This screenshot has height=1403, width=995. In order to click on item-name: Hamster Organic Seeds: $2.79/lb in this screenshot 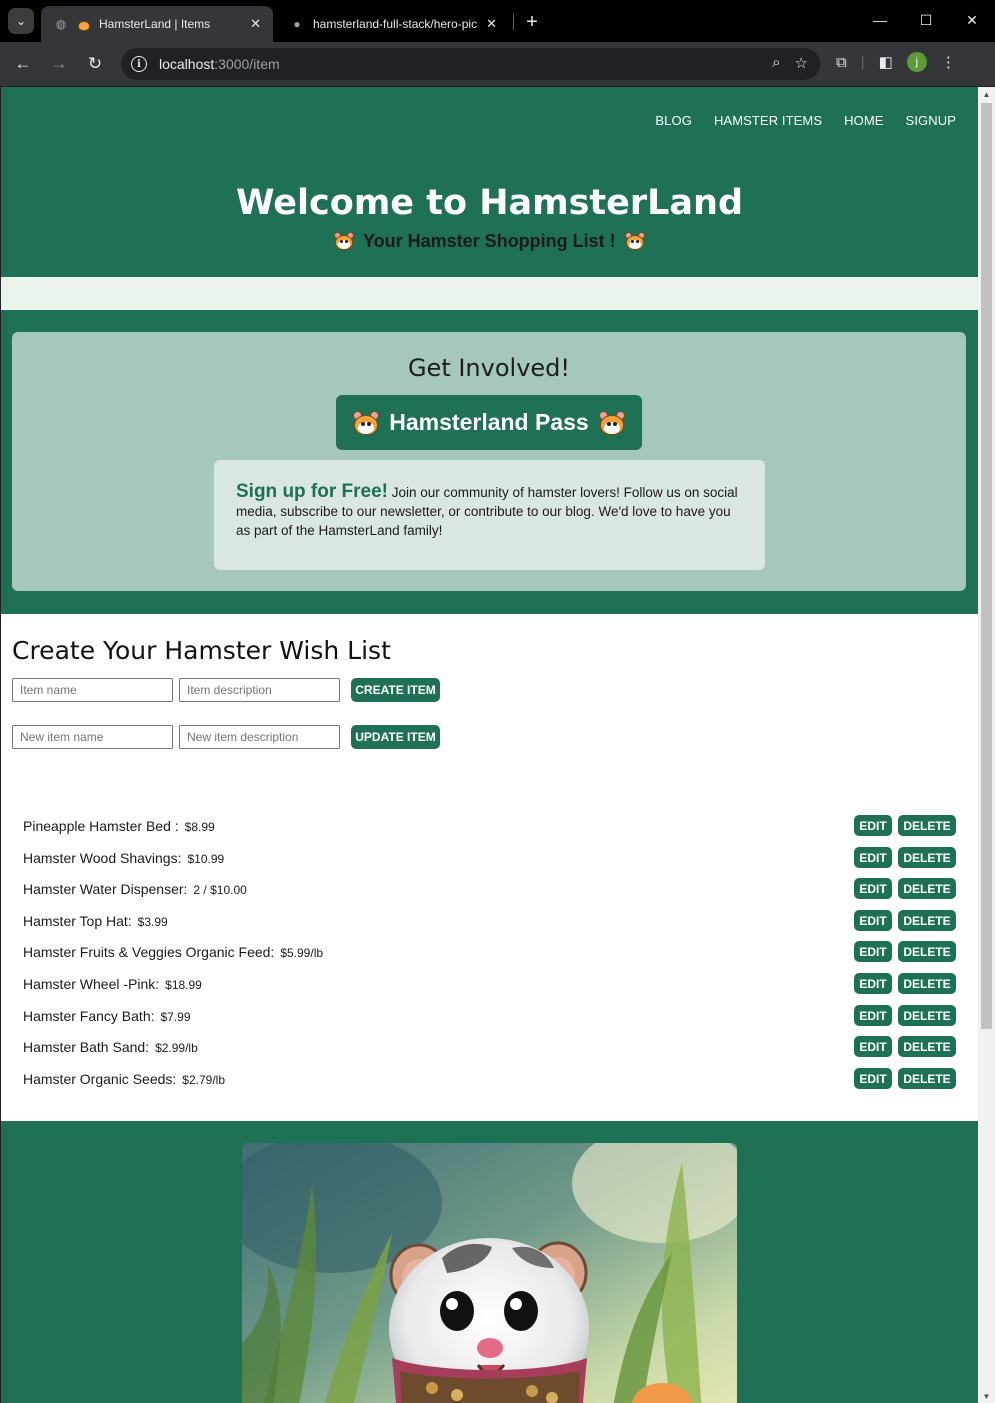, I will do `click(124, 1079)`.